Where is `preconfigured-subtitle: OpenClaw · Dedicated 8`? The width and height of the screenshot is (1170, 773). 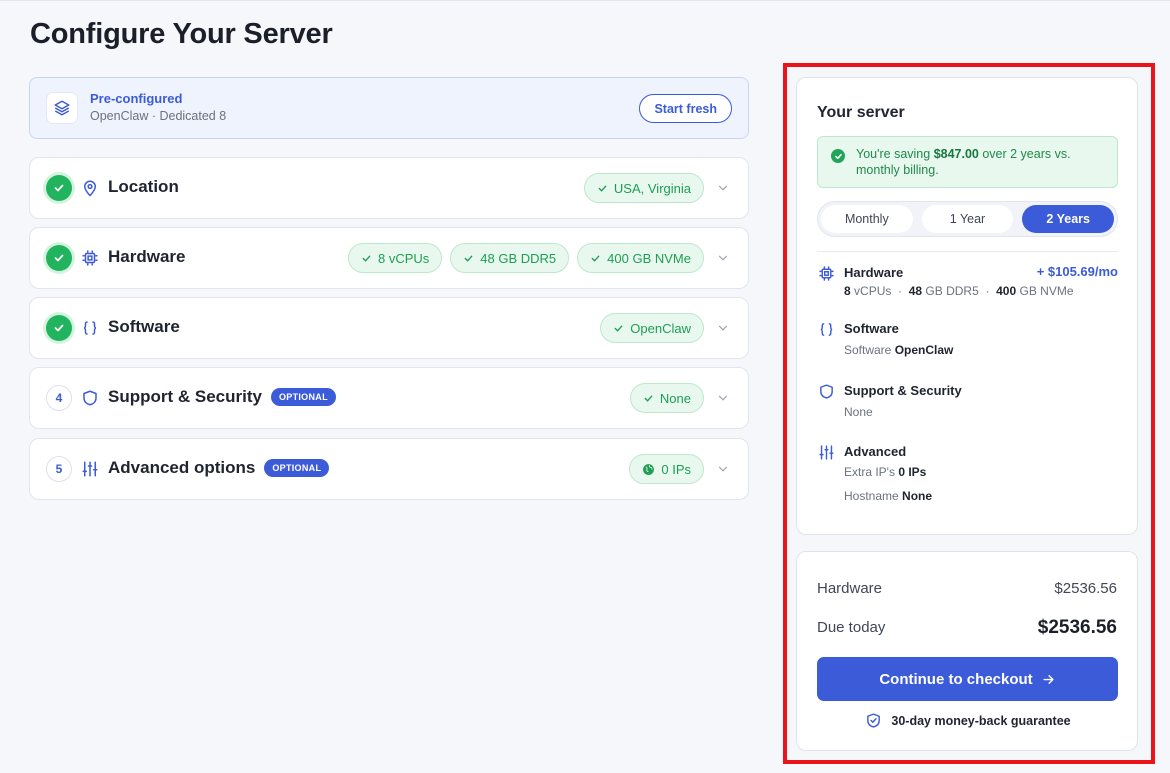
preconfigured-subtitle: OpenClaw · Dedicated 8 is located at coordinates (158, 116).